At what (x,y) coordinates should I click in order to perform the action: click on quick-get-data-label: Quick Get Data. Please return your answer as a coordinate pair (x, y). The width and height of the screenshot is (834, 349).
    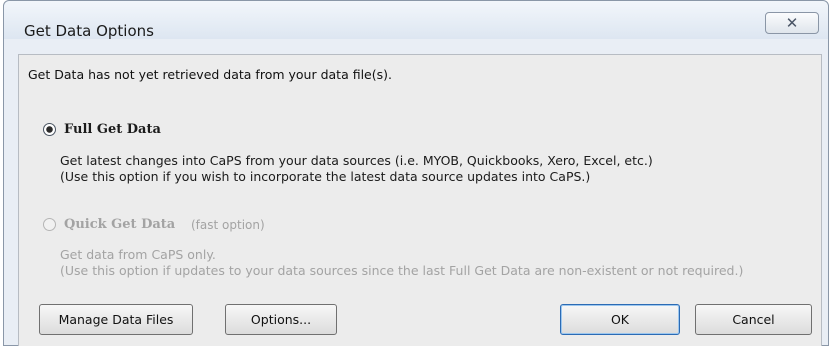
    Looking at the image, I should click on (119, 224).